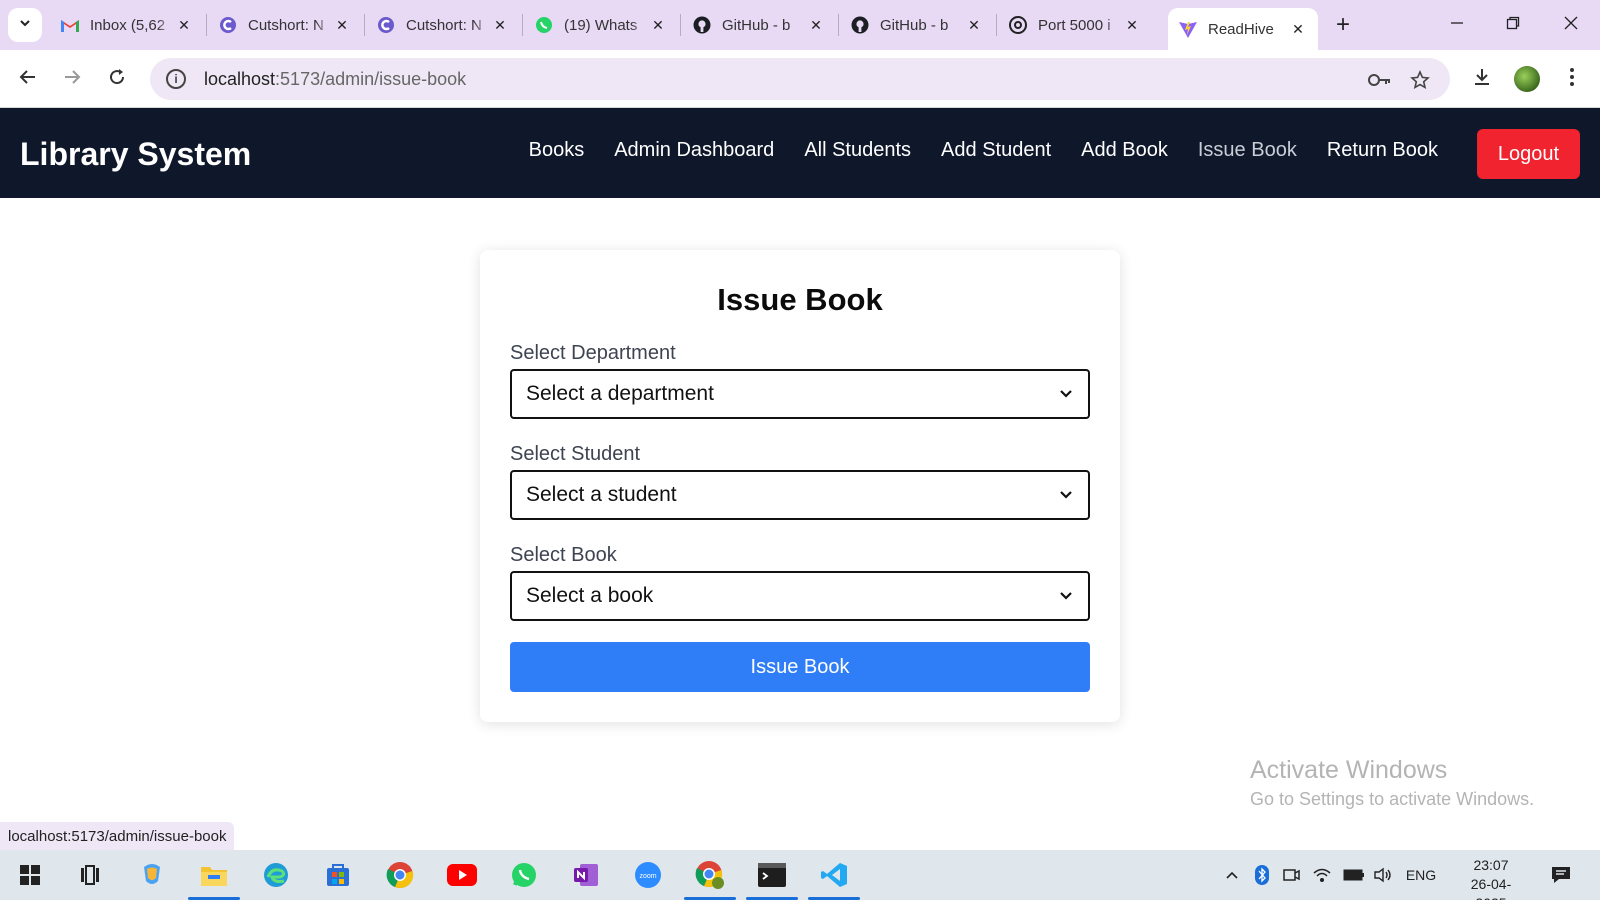 This screenshot has width=1600, height=900. I want to click on more-vertical-icon, so click(1572, 79).